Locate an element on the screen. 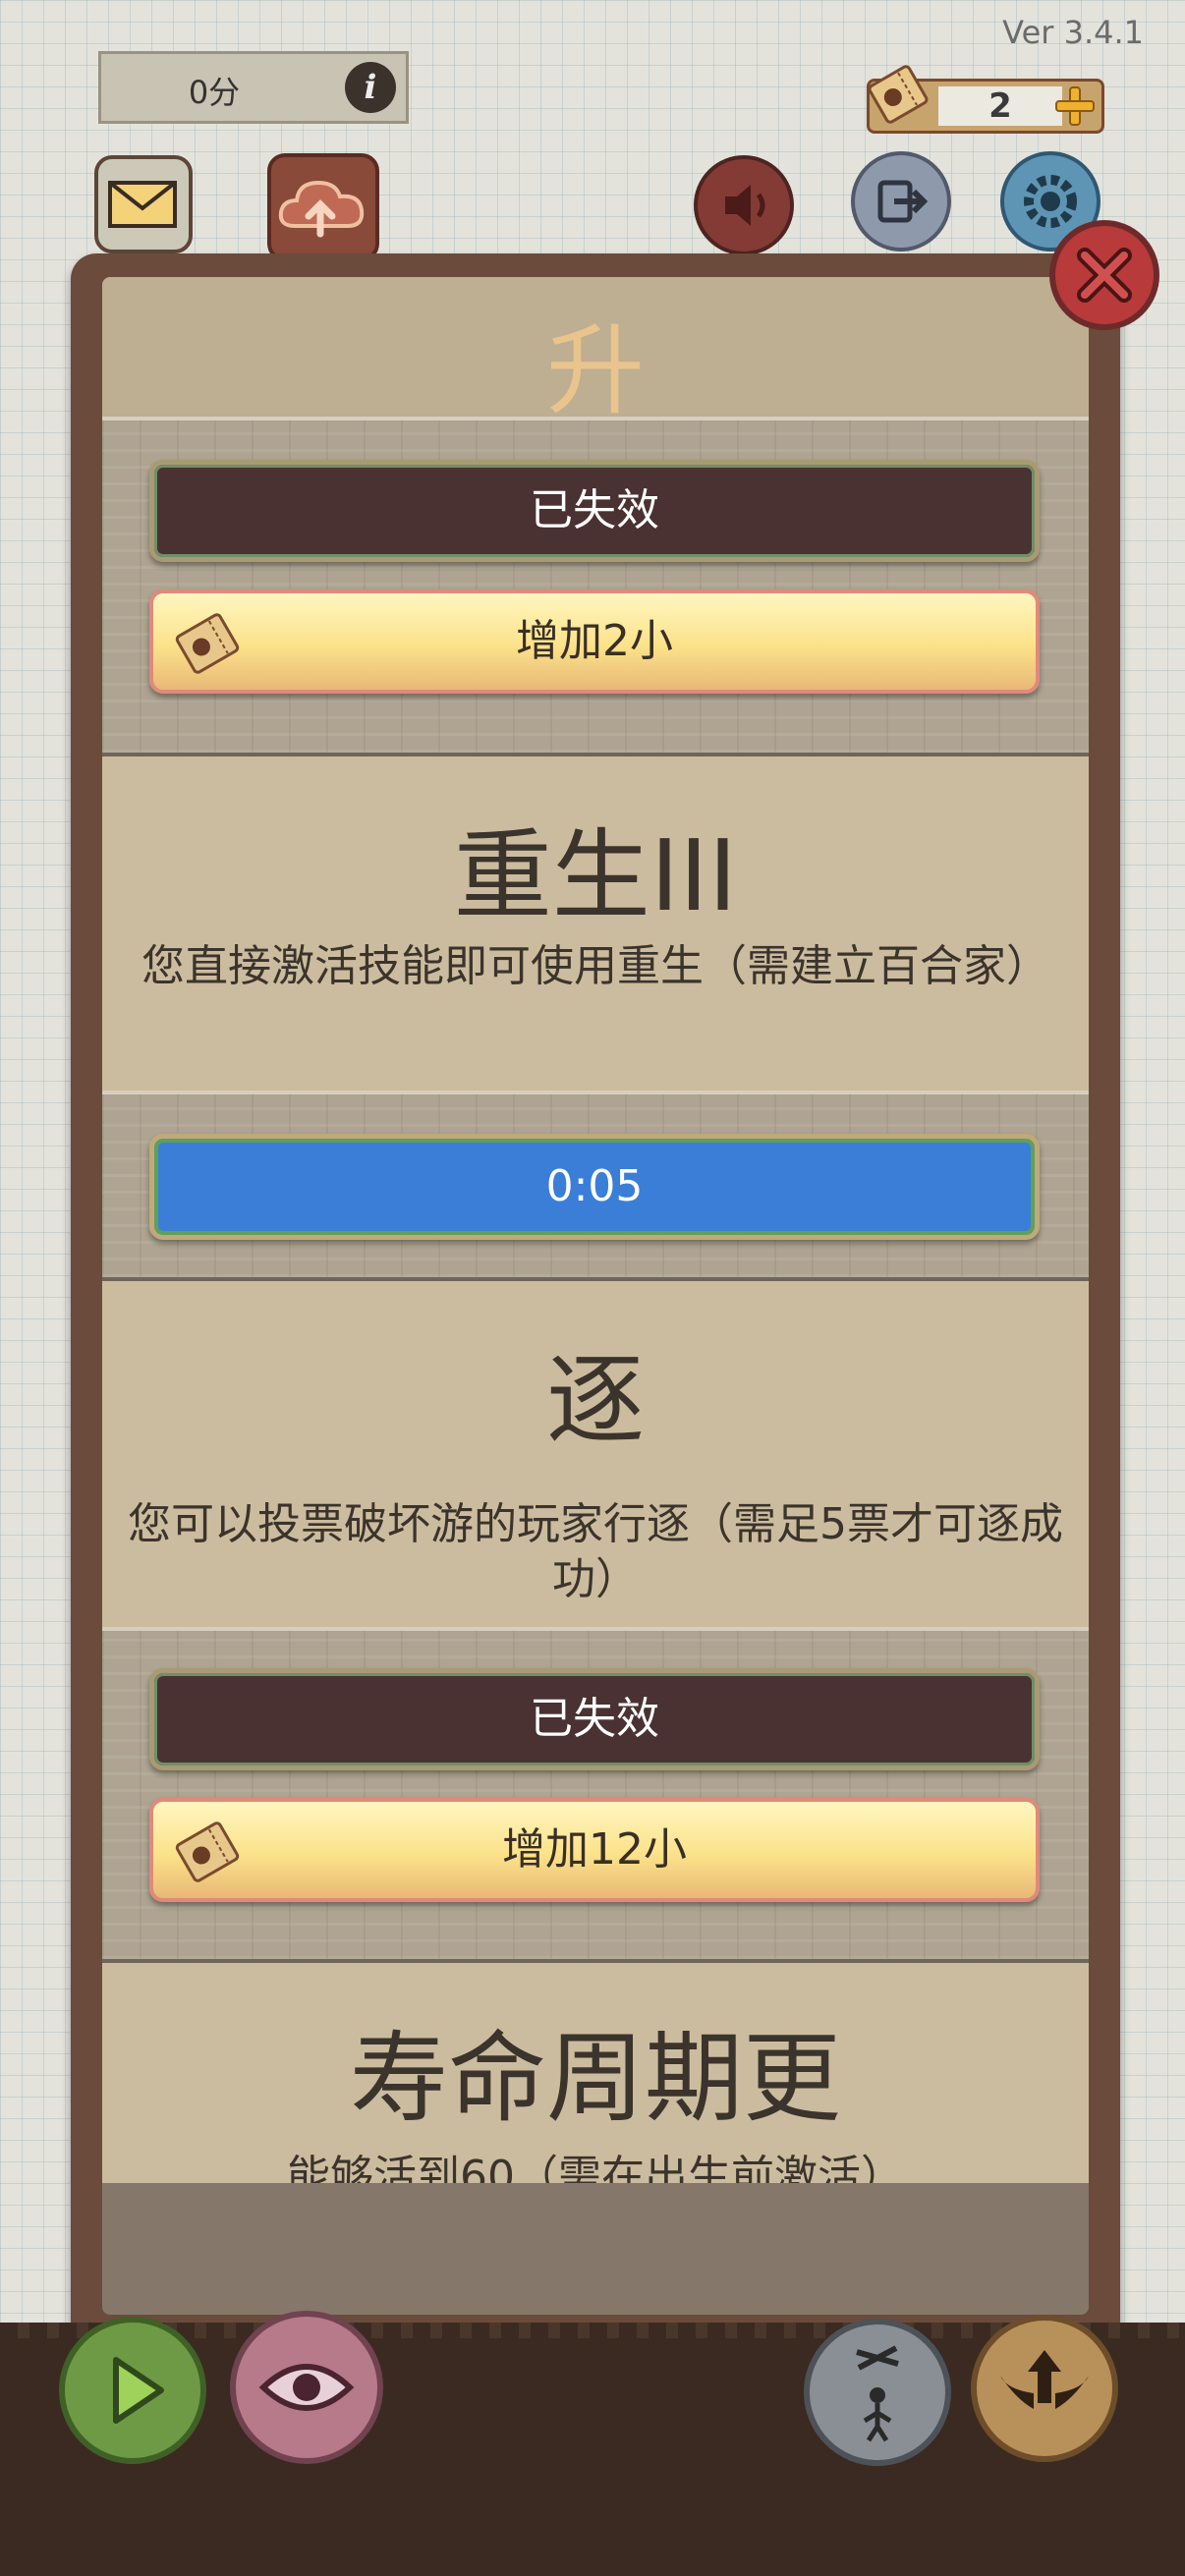 This screenshot has width=1185, height=2576. panel-title: 升 is located at coordinates (596, 370).